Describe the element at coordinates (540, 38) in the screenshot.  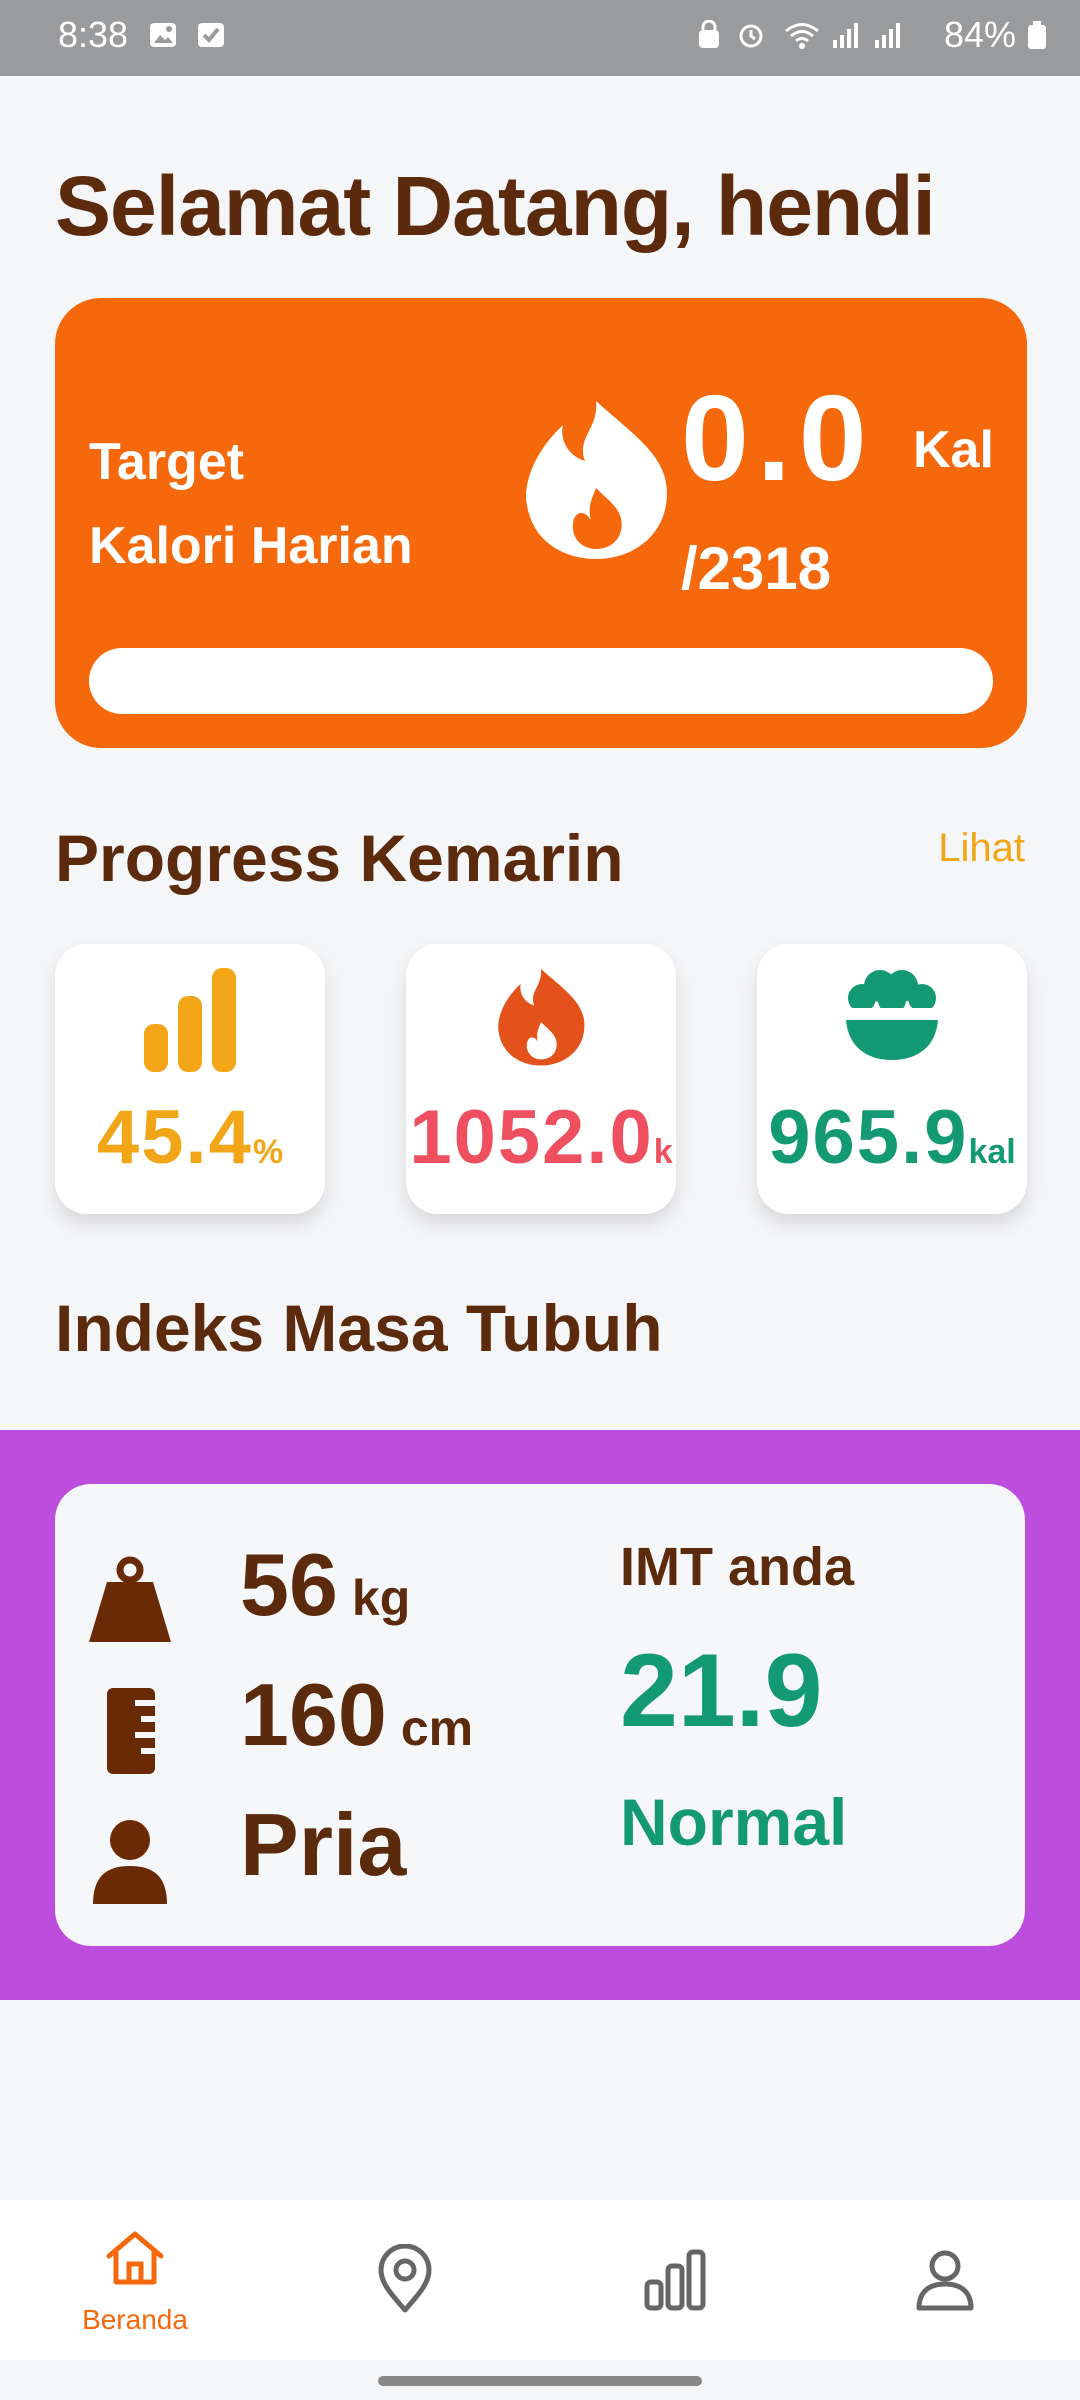
I see `status-bar: 8:38 84%` at that location.